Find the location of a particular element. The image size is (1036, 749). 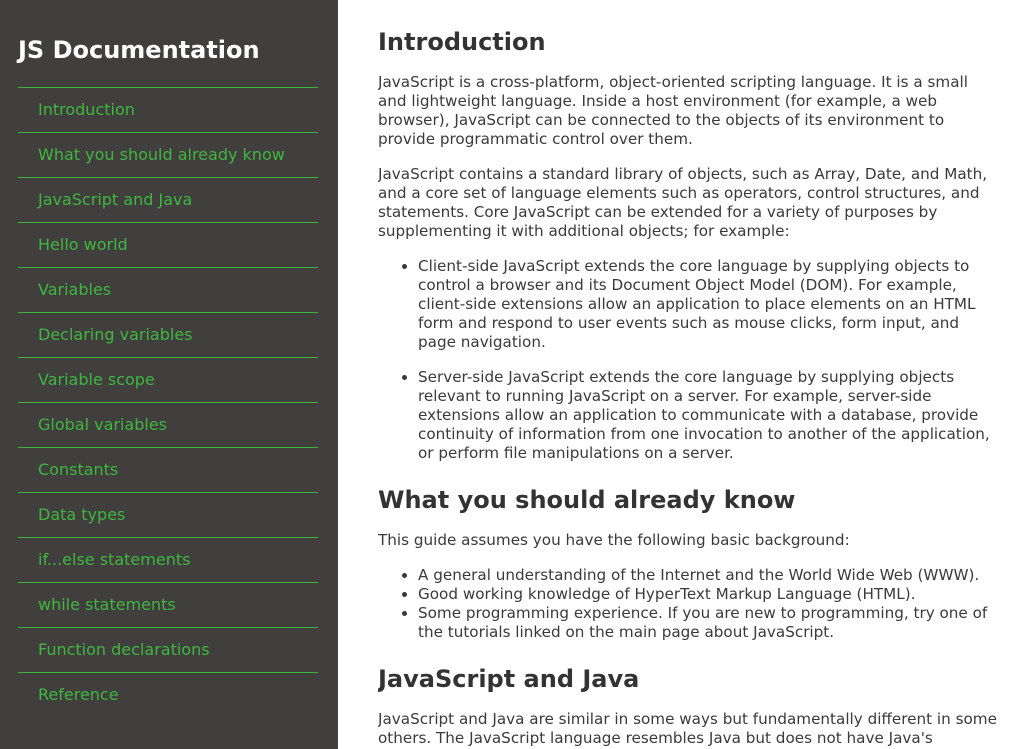

nav-link-data-types: Data types is located at coordinates (168, 514).